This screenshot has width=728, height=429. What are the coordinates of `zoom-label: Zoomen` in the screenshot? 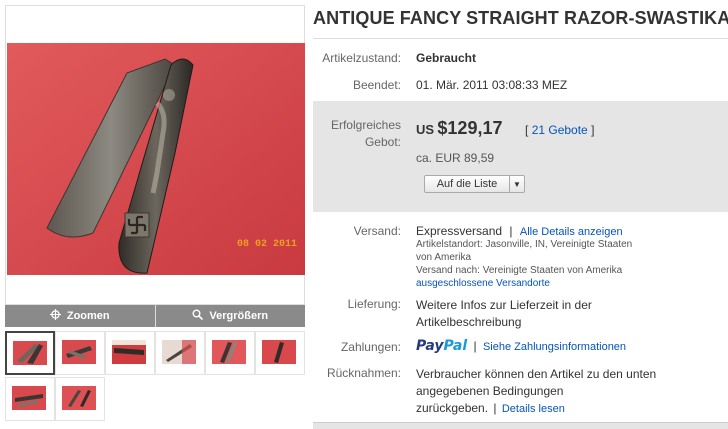 It's located at (88, 316).